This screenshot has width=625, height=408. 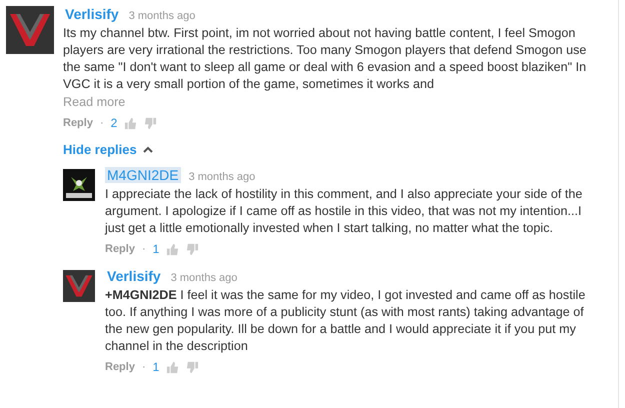 I want to click on read-more-link: Read more, so click(x=94, y=102).